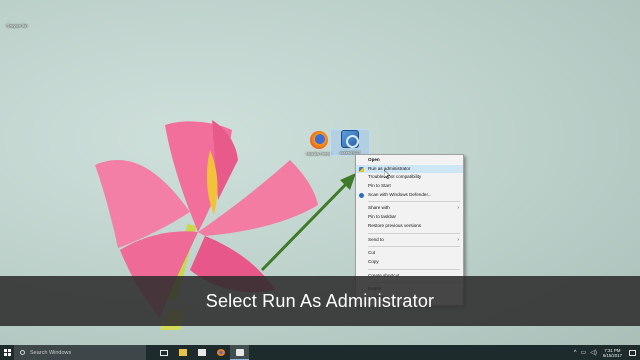  Describe the element at coordinates (395, 225) in the screenshot. I see `menu-item-label: Restore previous versions` at that location.